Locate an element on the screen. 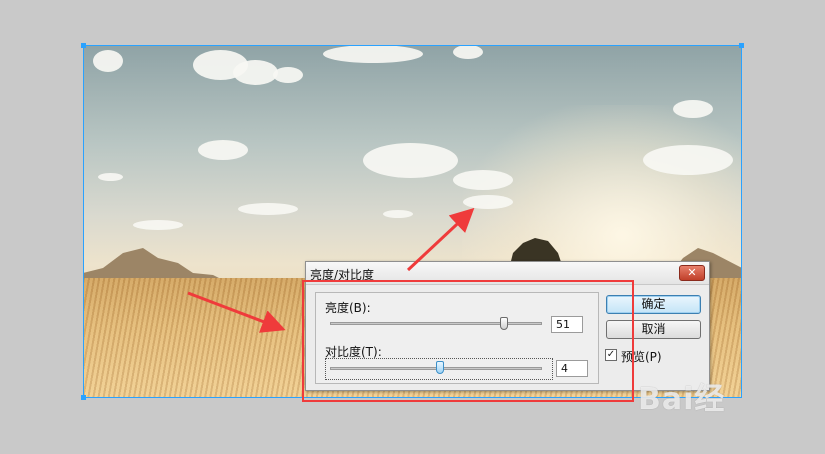  resize-handle-bottom-left is located at coordinates (83, 397).